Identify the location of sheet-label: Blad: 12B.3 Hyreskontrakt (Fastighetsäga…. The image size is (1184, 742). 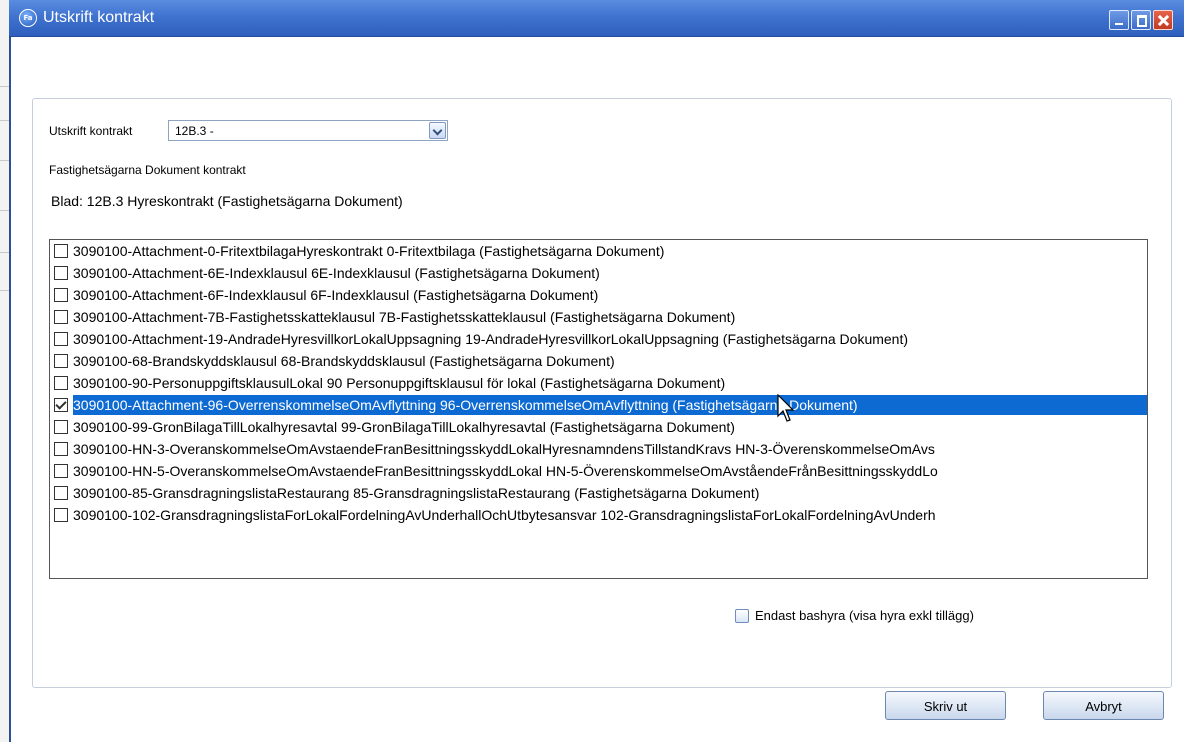
(227, 201).